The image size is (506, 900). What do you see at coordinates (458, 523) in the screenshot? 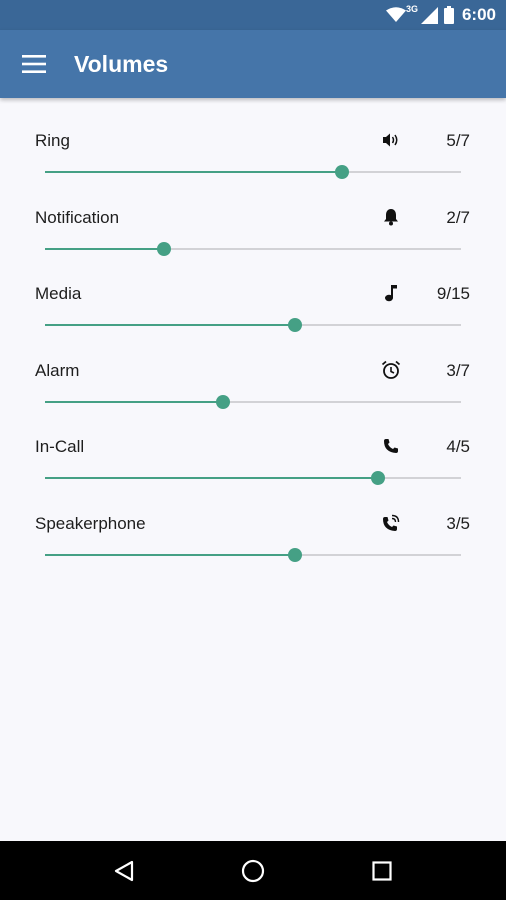
I see `volume-value: 3/5` at bounding box center [458, 523].